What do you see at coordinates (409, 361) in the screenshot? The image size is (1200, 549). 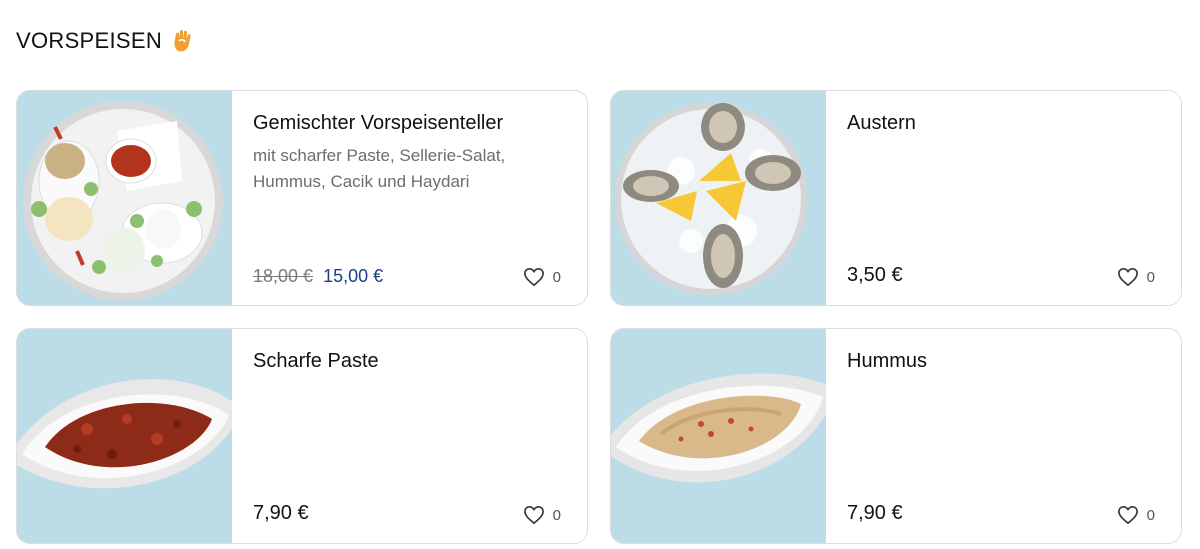 I see `product-name: Scharfe Paste` at bounding box center [409, 361].